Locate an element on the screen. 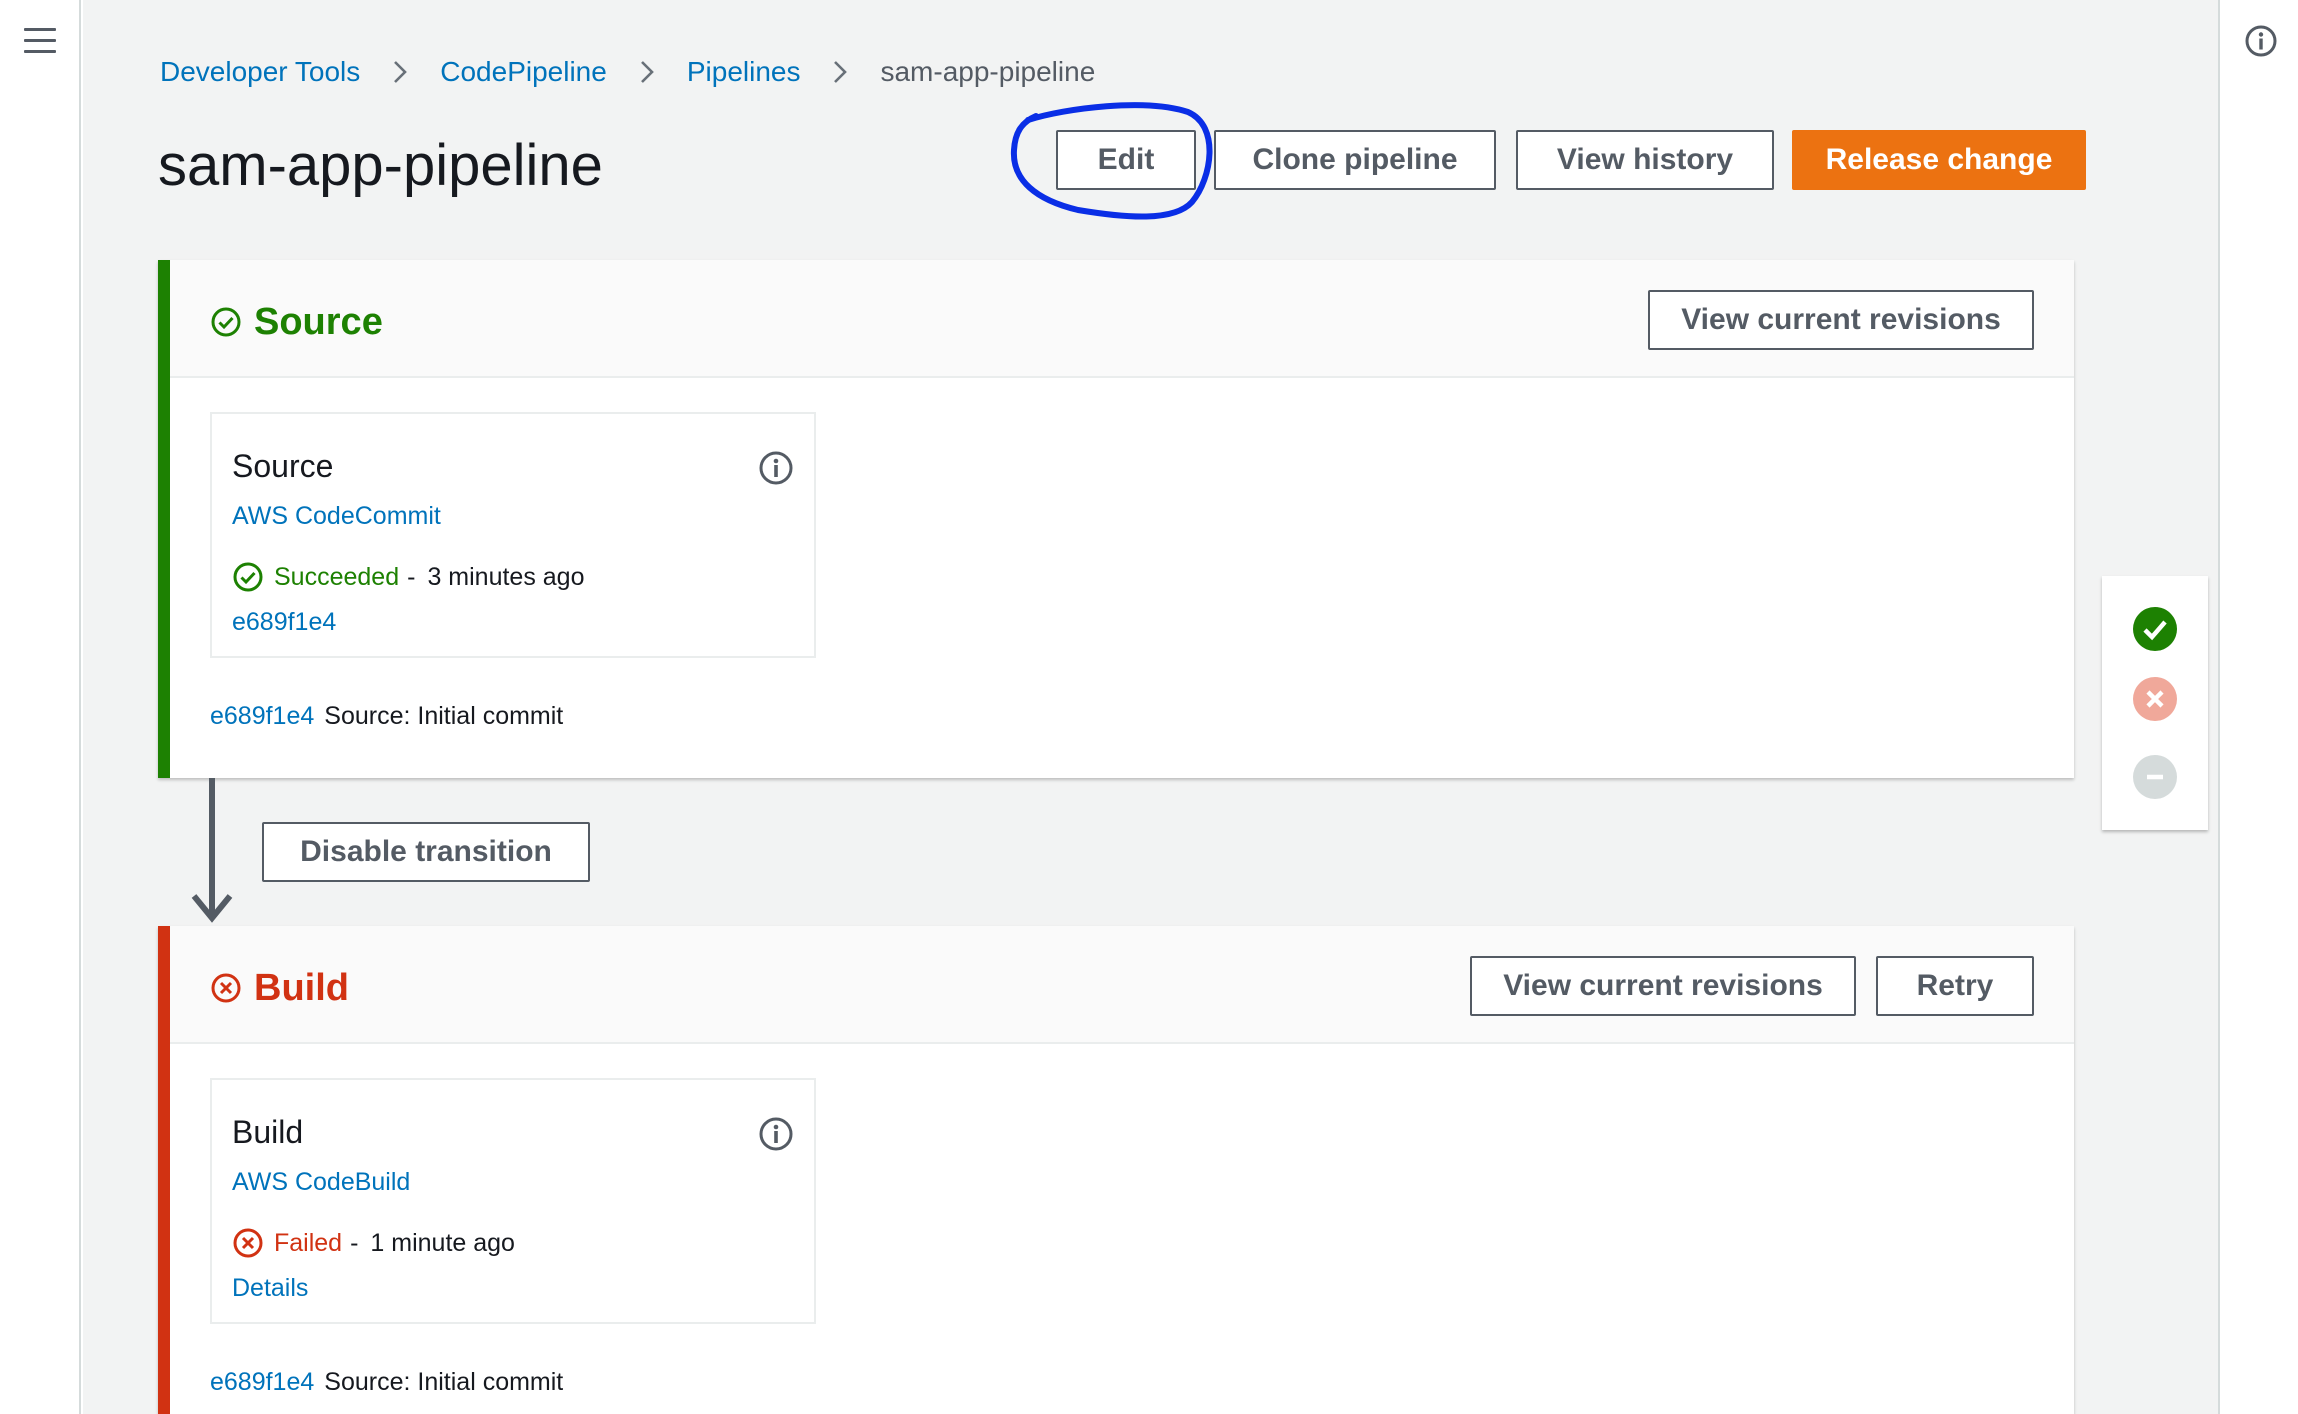  retry-button: Retry is located at coordinates (1955, 986).